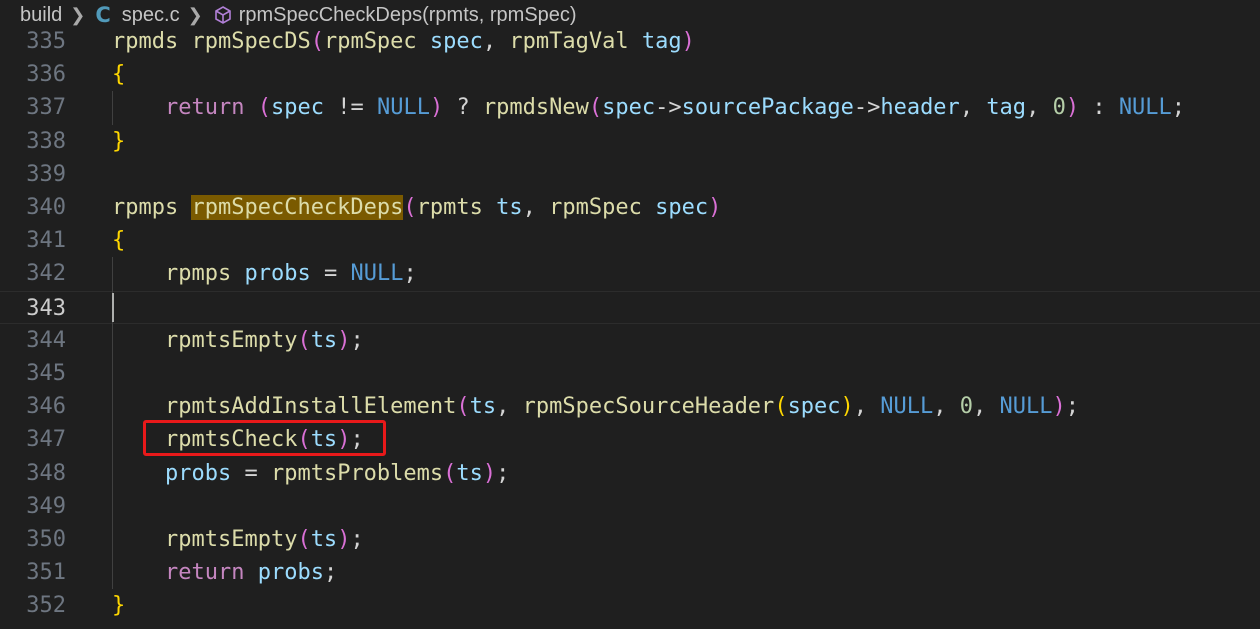 The height and width of the screenshot is (629, 1260). Describe the element at coordinates (41, 15) in the screenshot. I see `breadcrumb-folder: build` at that location.